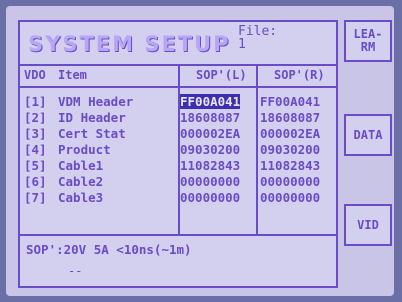 Image resolution: width=402 pixels, height=302 pixels. What do you see at coordinates (72, 75) in the screenshot?
I see `col-item: Item` at bounding box center [72, 75].